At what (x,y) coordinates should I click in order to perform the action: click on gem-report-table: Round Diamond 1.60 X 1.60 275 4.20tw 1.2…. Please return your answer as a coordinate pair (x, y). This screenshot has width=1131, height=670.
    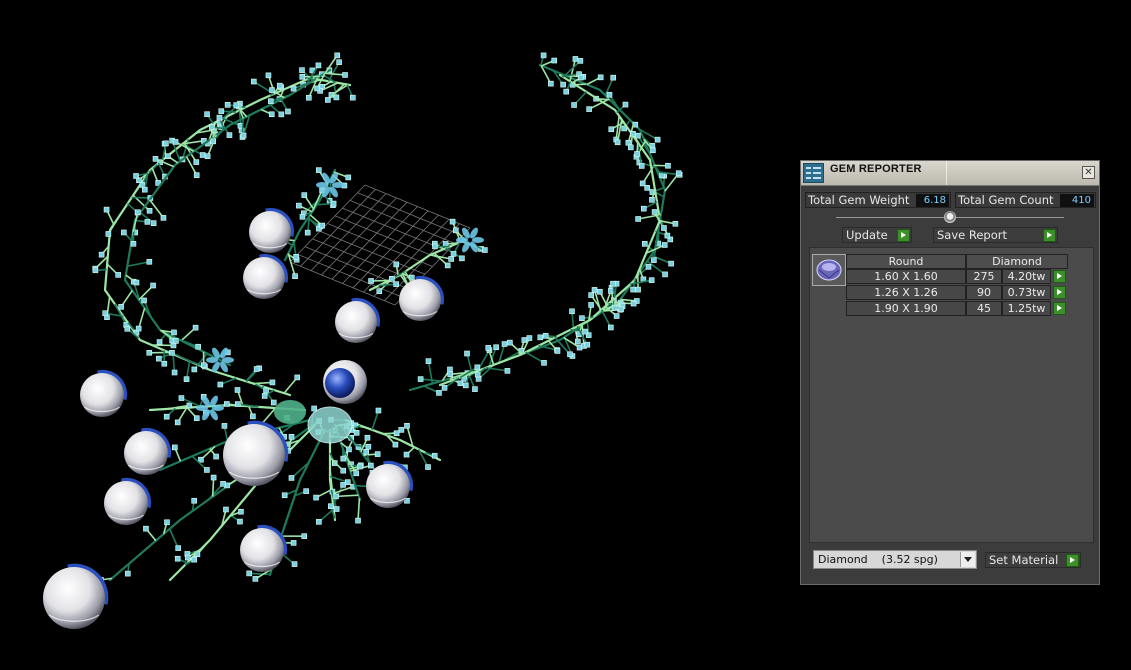
    Looking at the image, I should click on (951, 395).